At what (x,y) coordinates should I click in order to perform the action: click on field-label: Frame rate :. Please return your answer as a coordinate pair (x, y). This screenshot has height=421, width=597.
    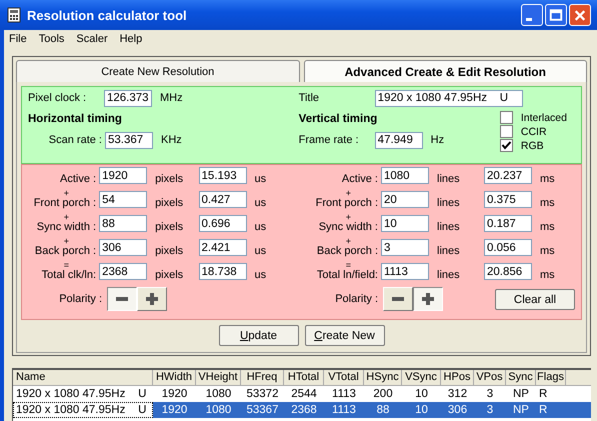
    Looking at the image, I should click on (329, 140).